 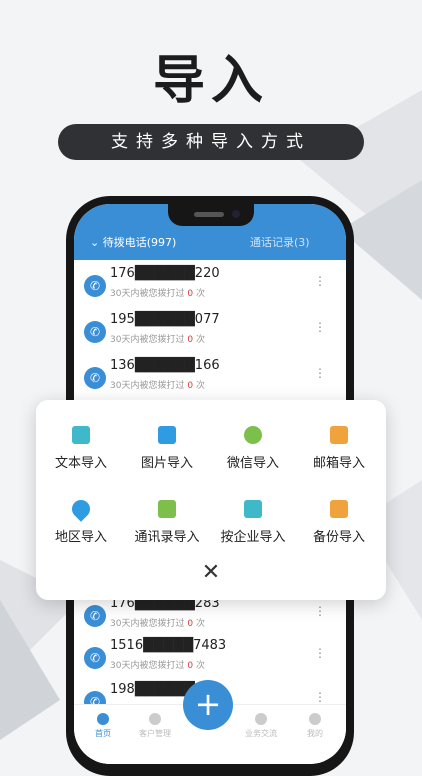 What do you see at coordinates (155, 726) in the screenshot?
I see `tab-customer-management: 客户管理` at bounding box center [155, 726].